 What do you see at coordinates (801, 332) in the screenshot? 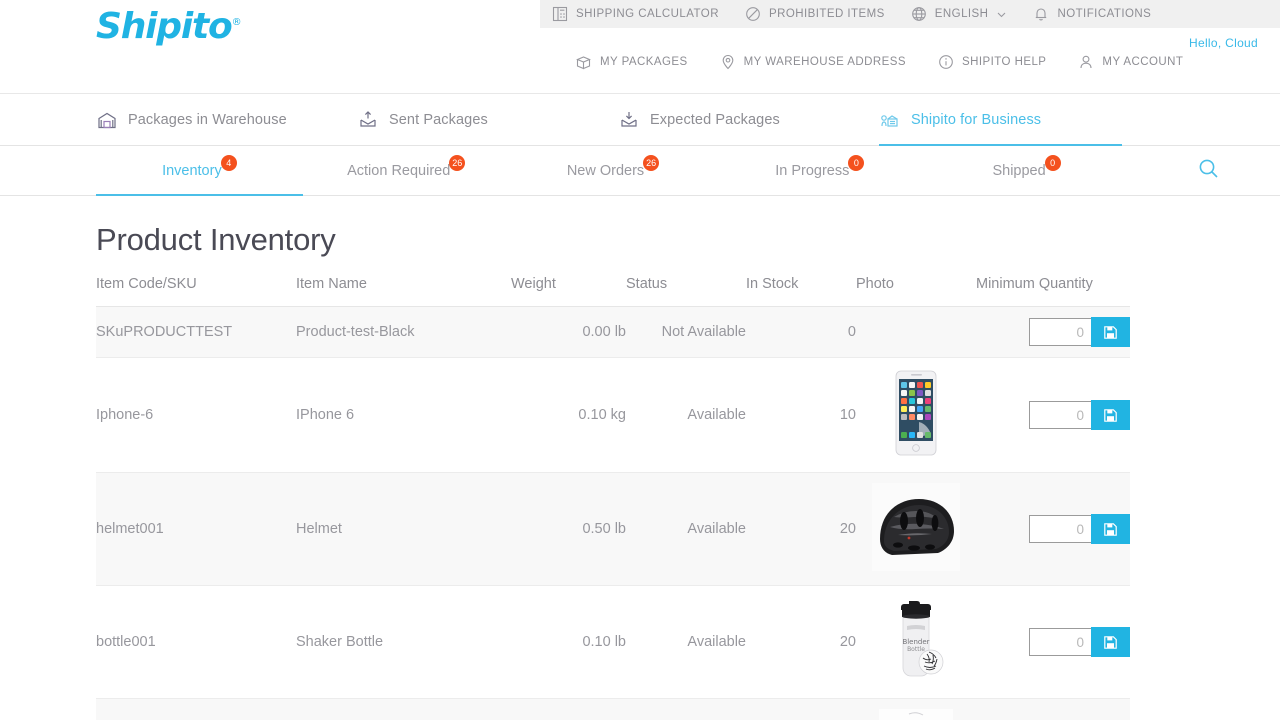
I see `cell-stock: 0` at bounding box center [801, 332].